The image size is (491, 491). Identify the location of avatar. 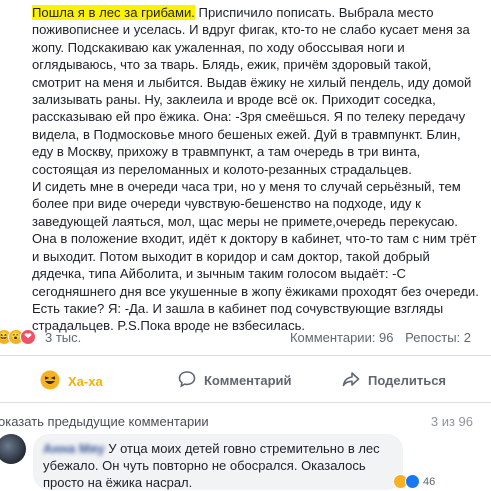
(13, 449).